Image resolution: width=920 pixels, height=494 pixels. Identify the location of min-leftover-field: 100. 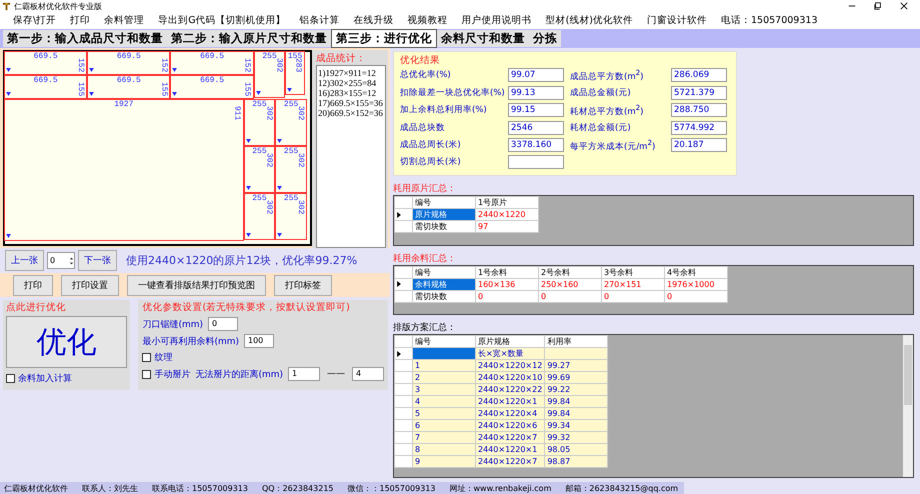
(259, 341).